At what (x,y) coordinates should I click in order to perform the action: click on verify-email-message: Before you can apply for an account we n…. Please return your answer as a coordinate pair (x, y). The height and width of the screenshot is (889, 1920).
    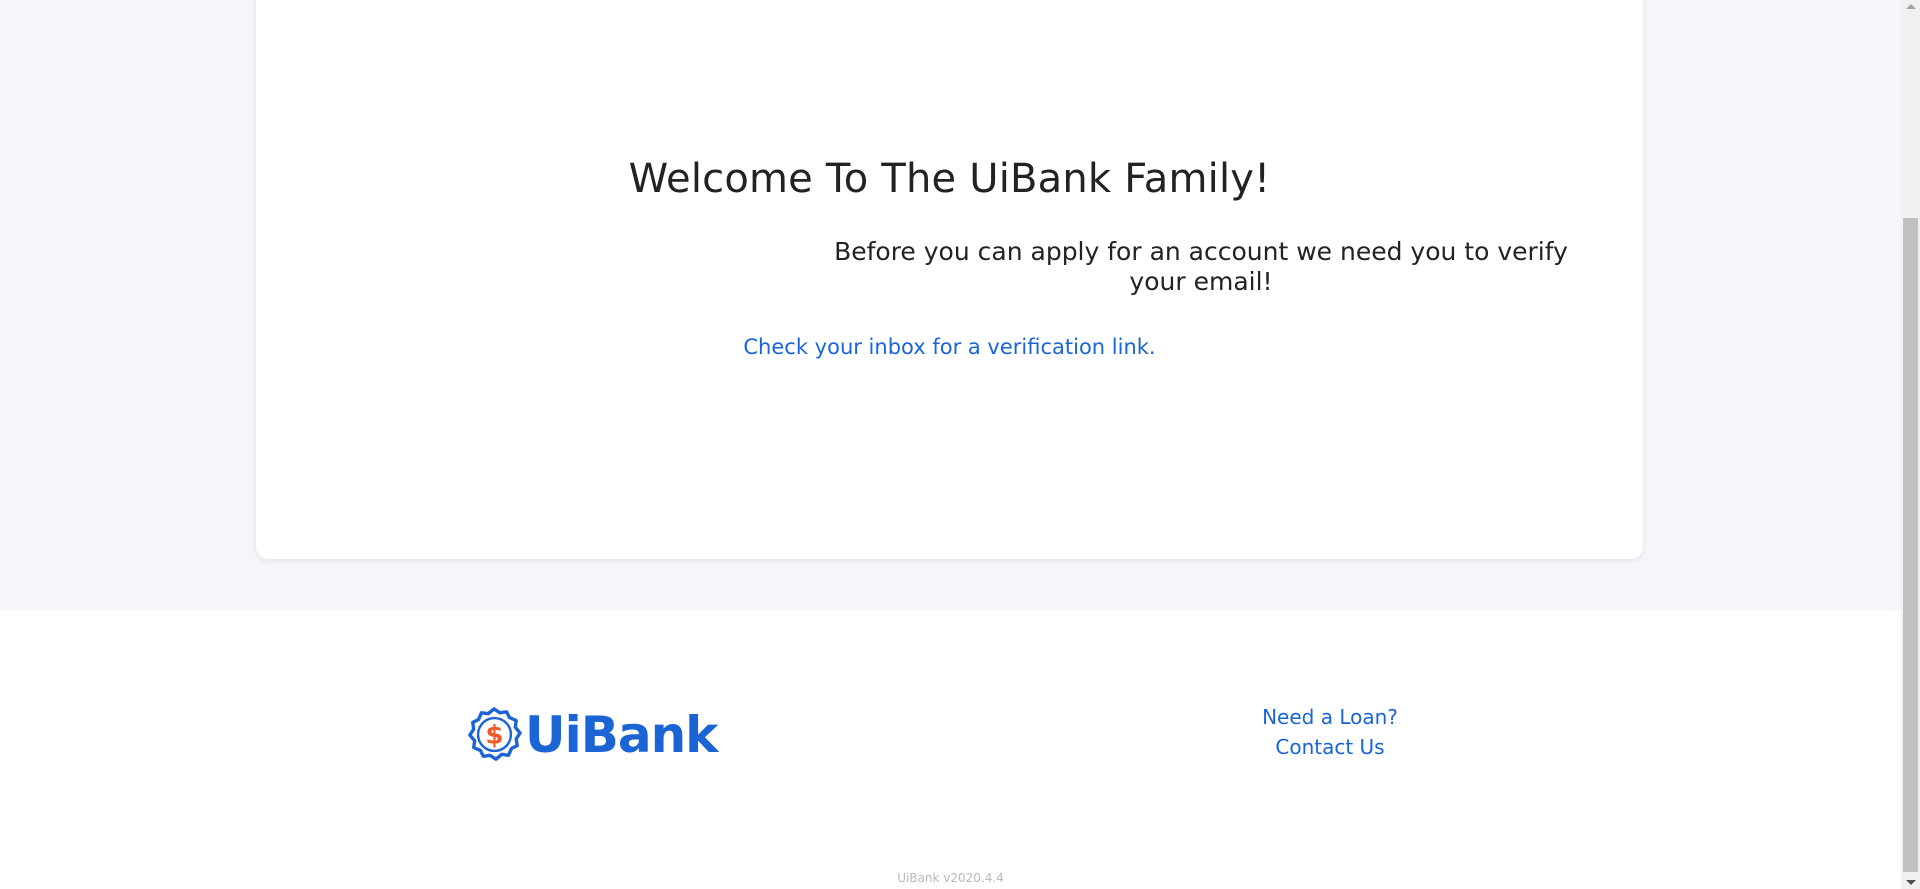
    Looking at the image, I should click on (1201, 266).